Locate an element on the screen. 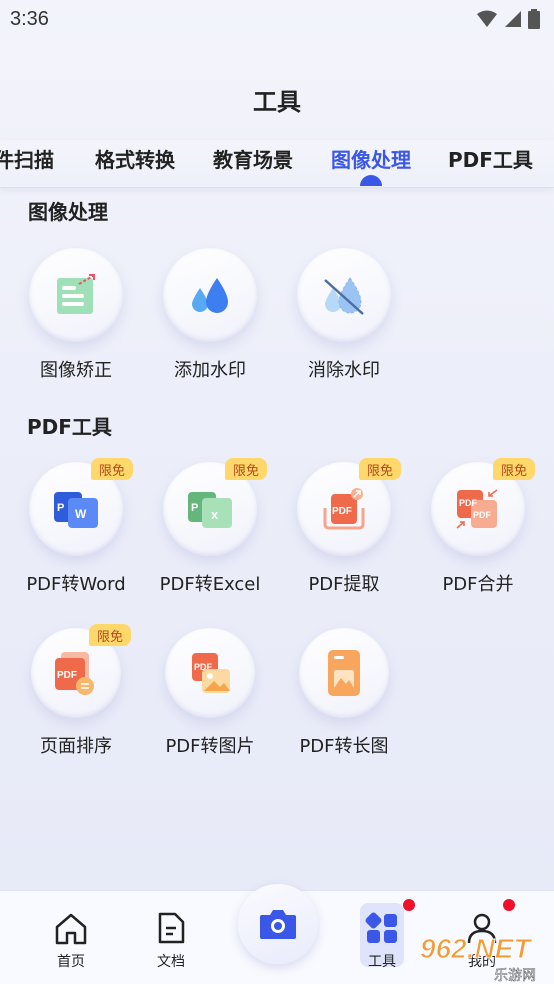 The image size is (554, 984). tool-icon-wrap: 限免 PDF PDF is located at coordinates (483, 507).